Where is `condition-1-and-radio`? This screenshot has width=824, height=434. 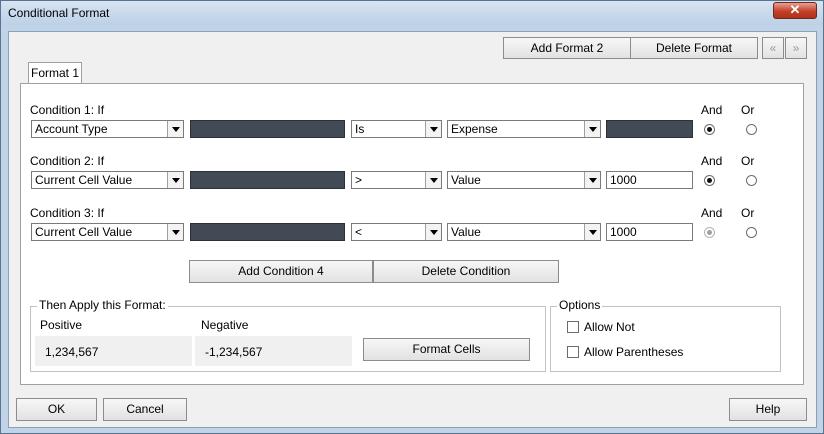
condition-1-and-radio is located at coordinates (709, 129).